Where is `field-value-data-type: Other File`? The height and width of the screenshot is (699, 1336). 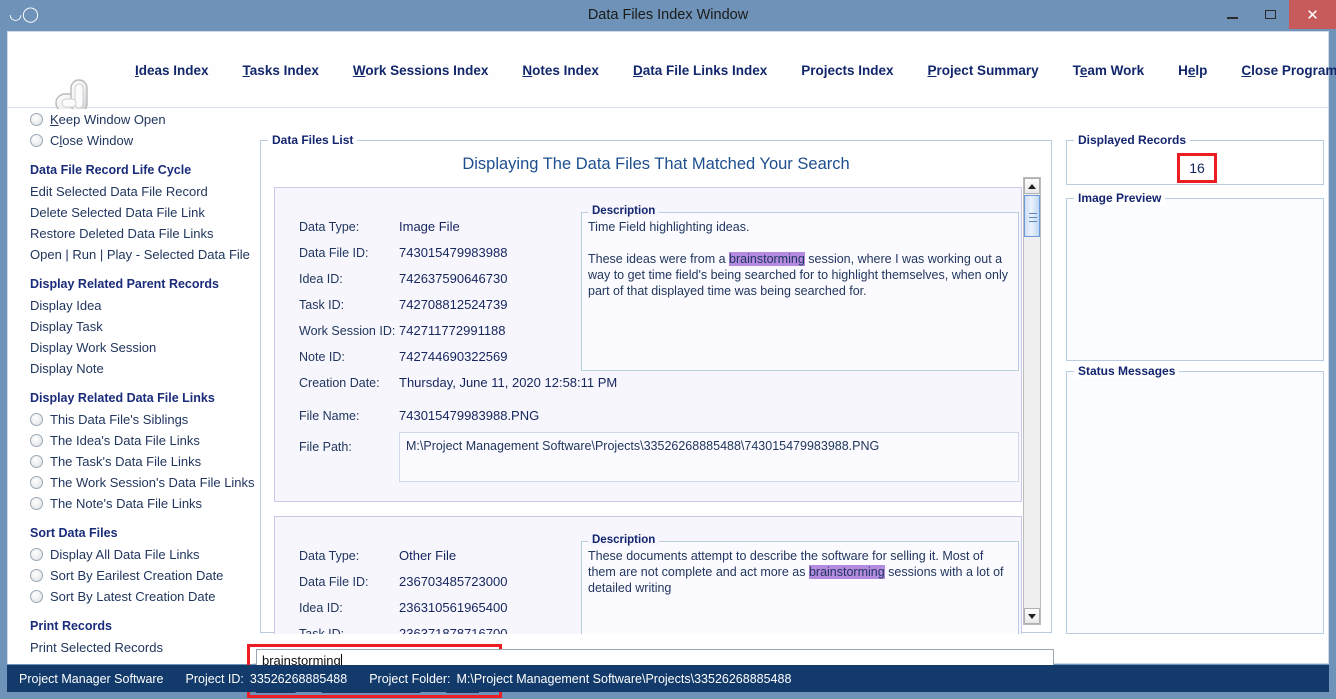 field-value-data-type: Other File is located at coordinates (428, 555).